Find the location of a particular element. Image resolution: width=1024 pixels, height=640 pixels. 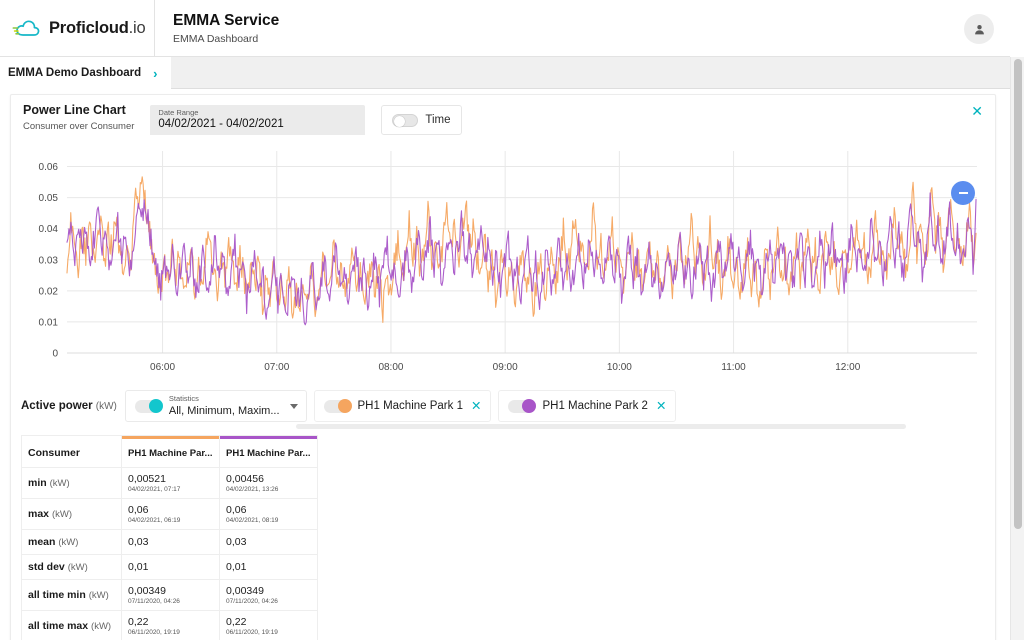

avatar is located at coordinates (979, 29).